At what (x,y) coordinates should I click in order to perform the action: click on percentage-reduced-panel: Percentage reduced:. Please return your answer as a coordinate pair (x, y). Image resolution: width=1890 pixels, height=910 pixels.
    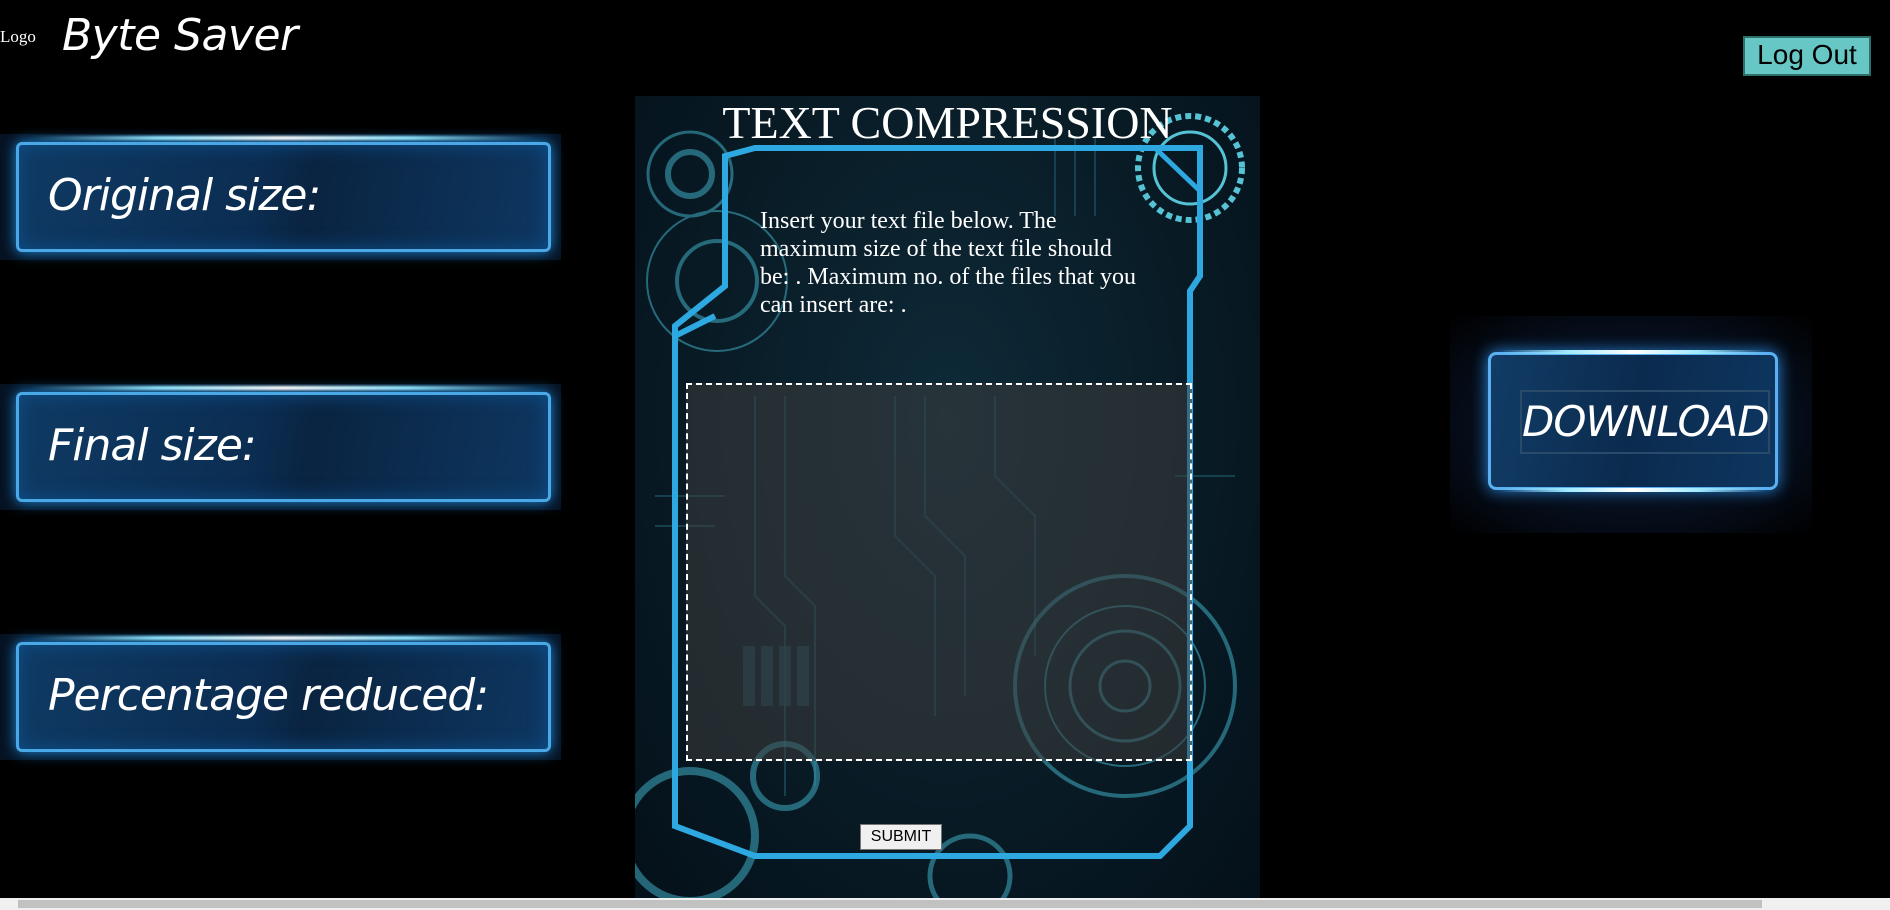
    Looking at the image, I should click on (280, 697).